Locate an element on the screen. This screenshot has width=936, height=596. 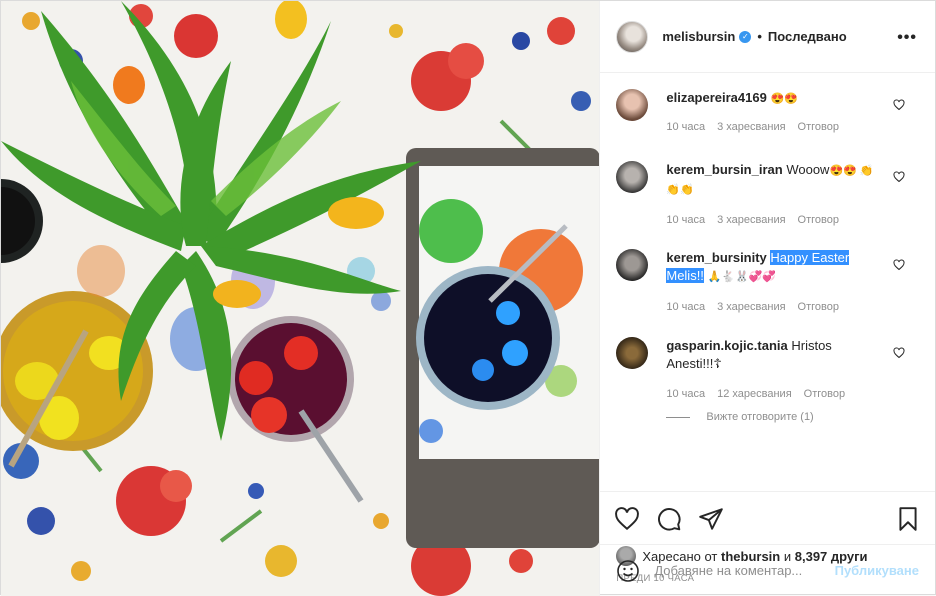
comment-username: kerem_bursin_iran is located at coordinates (724, 169).